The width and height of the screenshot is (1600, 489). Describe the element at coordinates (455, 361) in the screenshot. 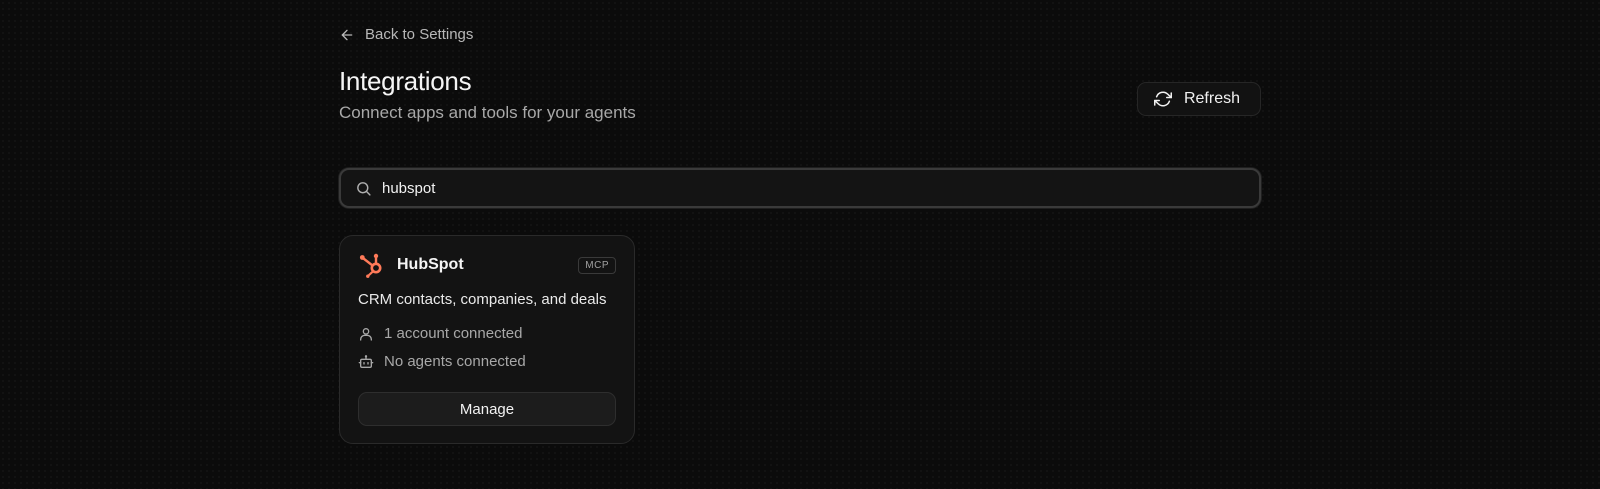

I see `agents-connected-text: No agents connected` at that location.